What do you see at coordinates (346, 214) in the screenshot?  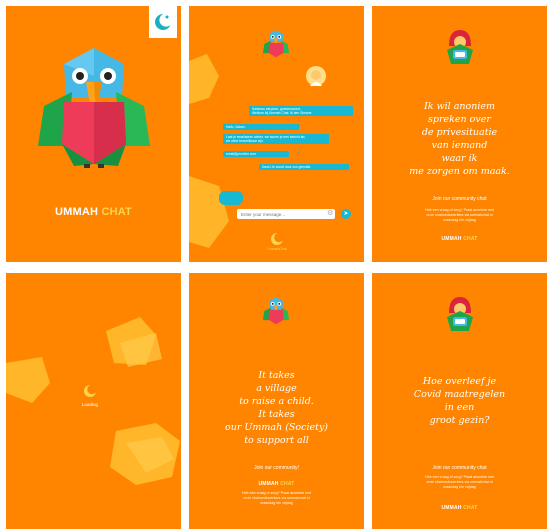 I see `send-icon: ➤` at bounding box center [346, 214].